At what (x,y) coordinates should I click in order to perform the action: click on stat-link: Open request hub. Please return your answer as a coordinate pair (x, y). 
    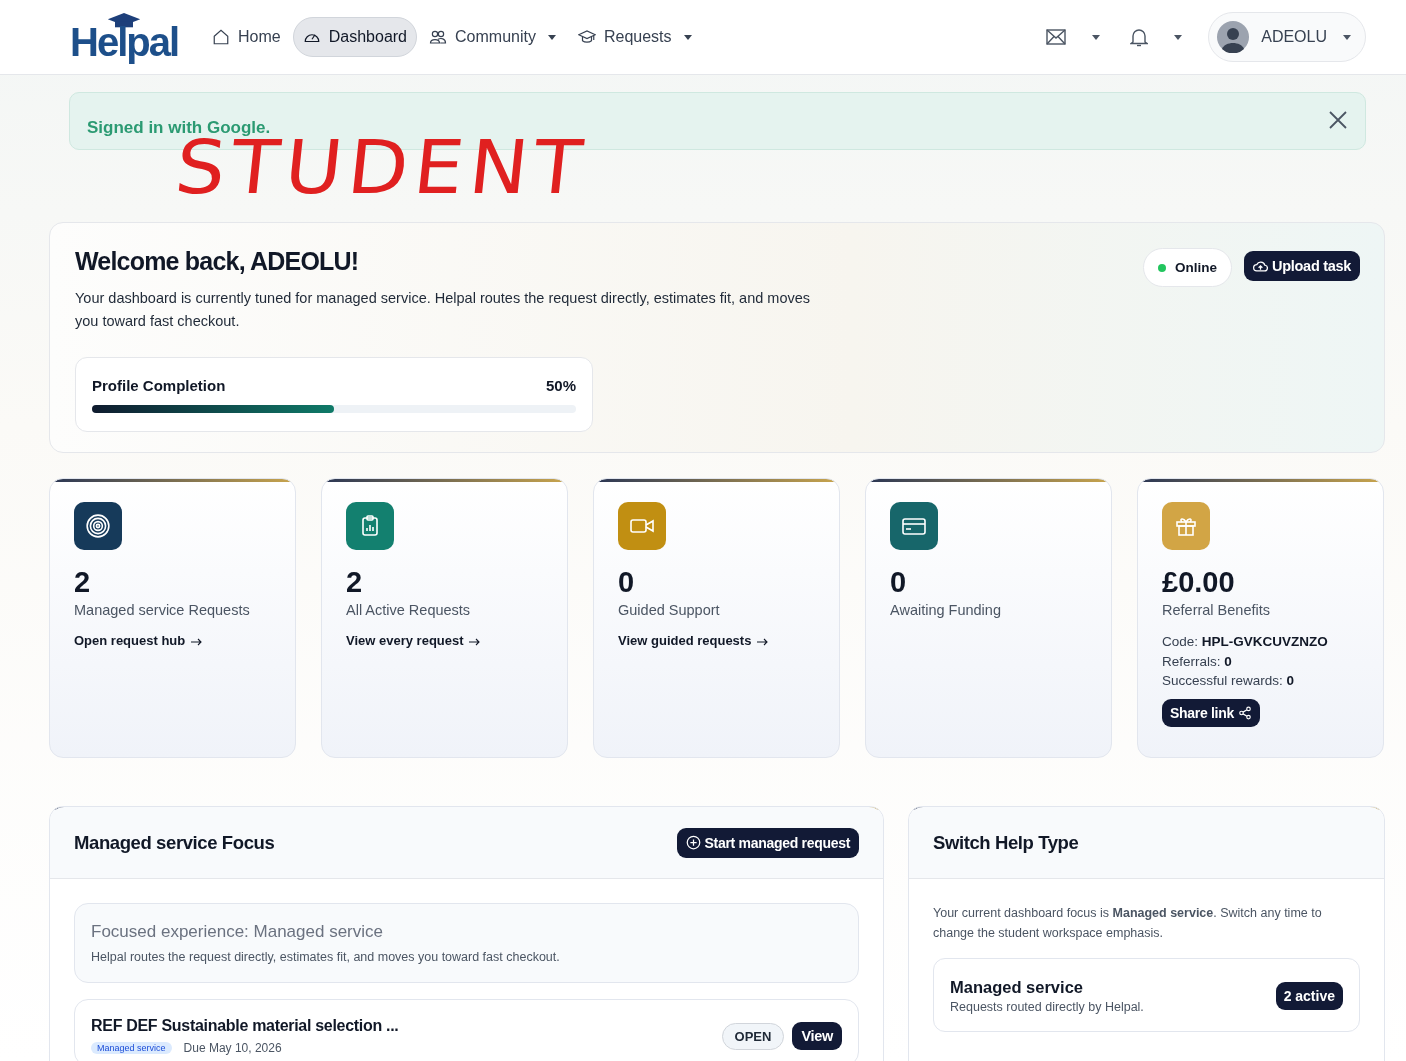
    Looking at the image, I should click on (138, 640).